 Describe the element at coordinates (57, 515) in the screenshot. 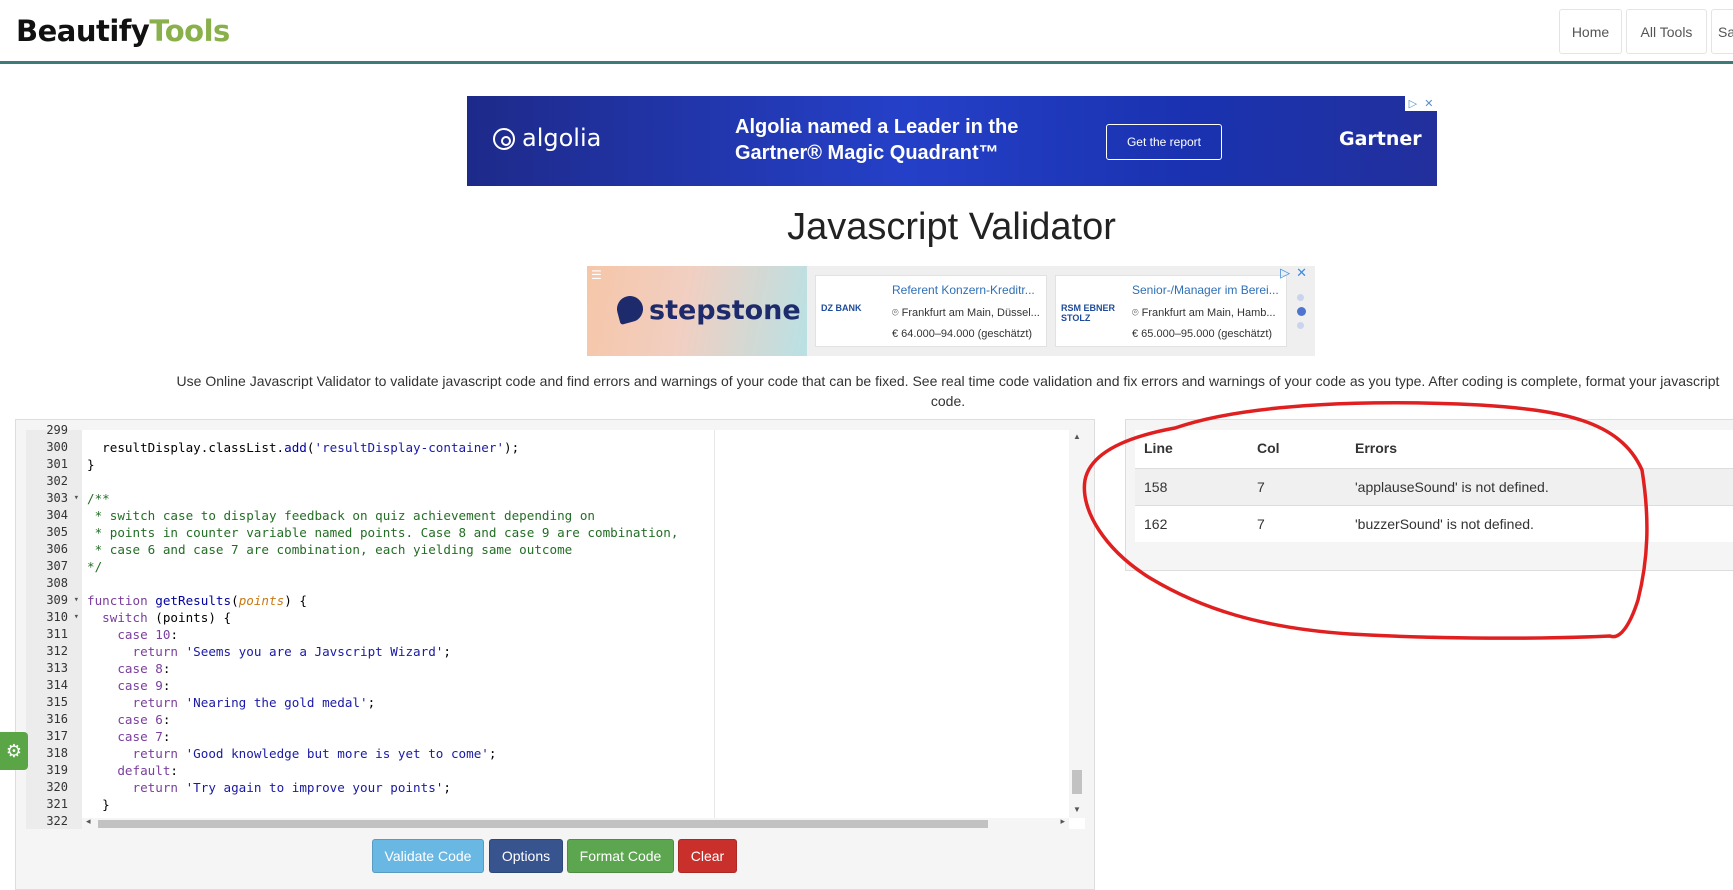

I see `line-number: 304` at that location.